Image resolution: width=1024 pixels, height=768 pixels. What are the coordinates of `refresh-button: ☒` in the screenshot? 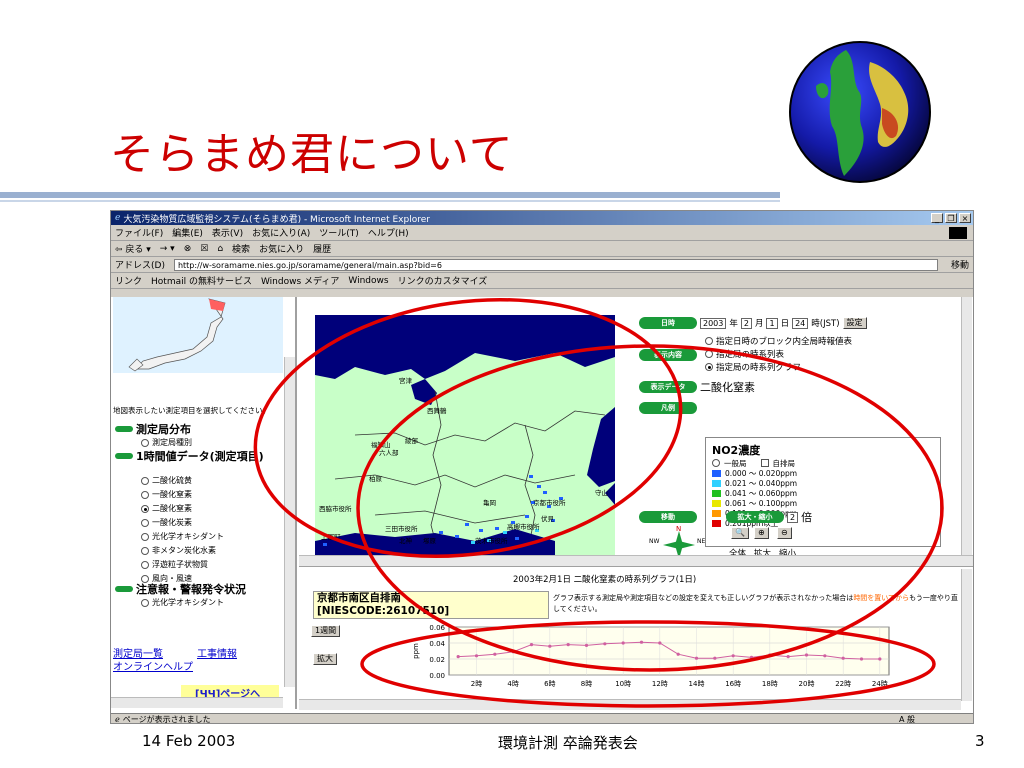 It's located at (204, 249).